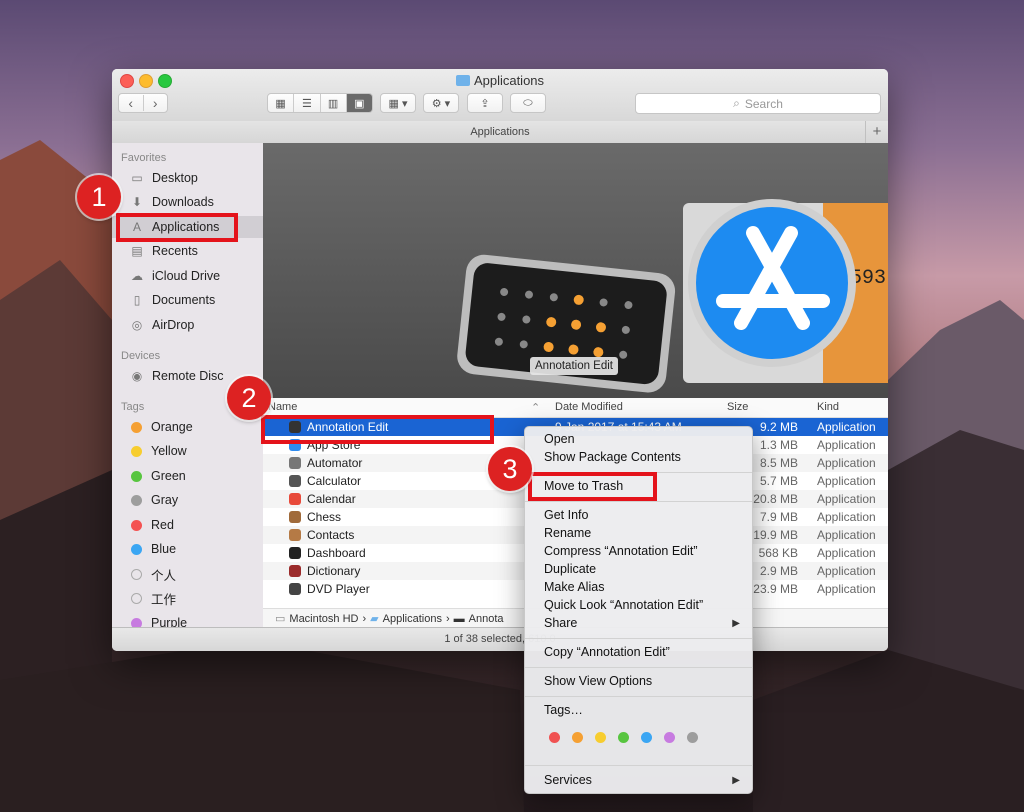 This screenshot has height=812, width=1024. I want to click on column-kind: Kind, so click(828, 407).